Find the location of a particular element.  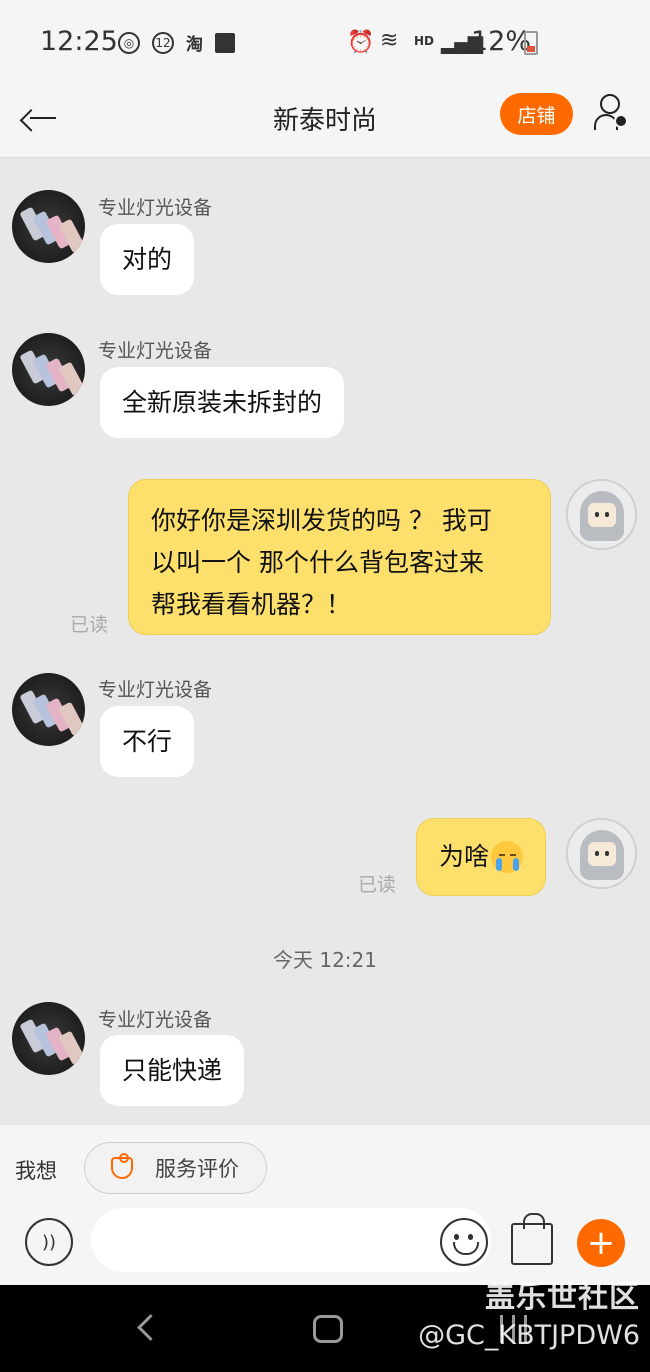

emoji-icon is located at coordinates (464, 1242).